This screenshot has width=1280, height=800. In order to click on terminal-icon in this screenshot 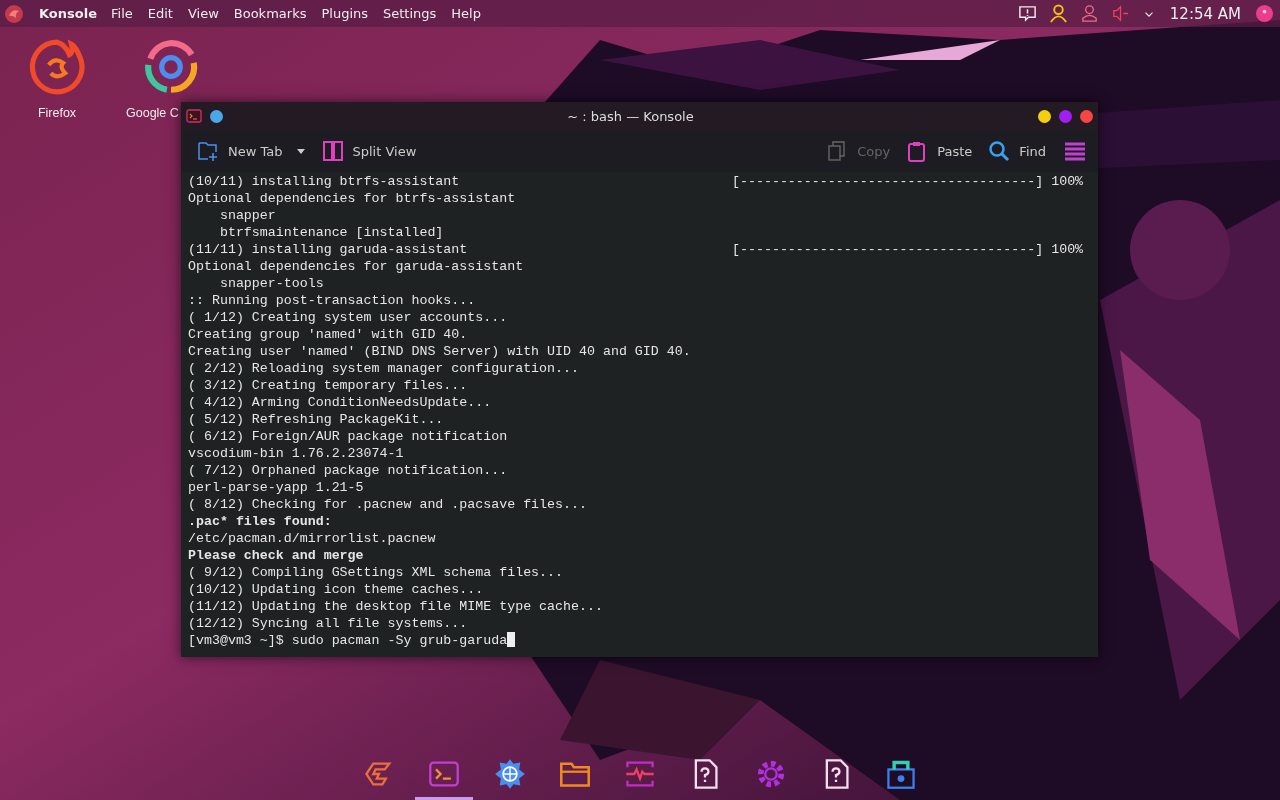, I will do `click(194, 116)`.